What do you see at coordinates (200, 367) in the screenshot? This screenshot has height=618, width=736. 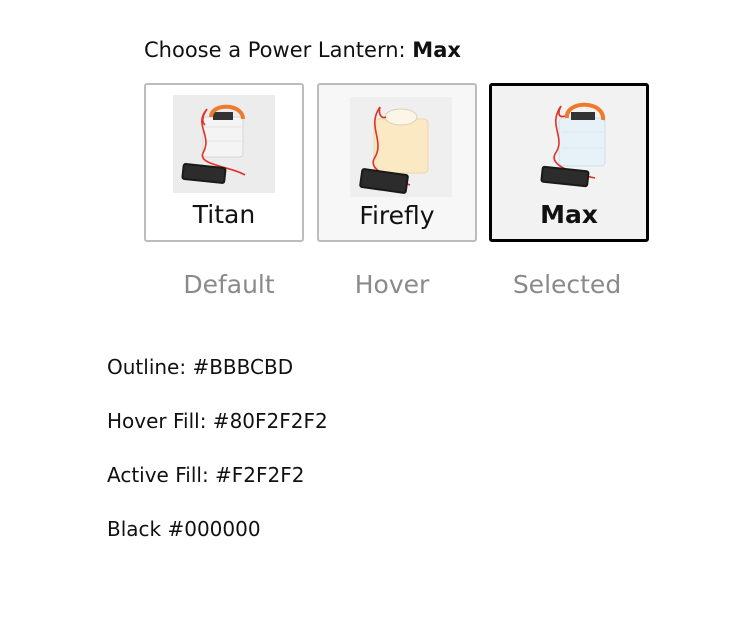 I see `spec-outline-color: Outline: #BBBCBD` at bounding box center [200, 367].